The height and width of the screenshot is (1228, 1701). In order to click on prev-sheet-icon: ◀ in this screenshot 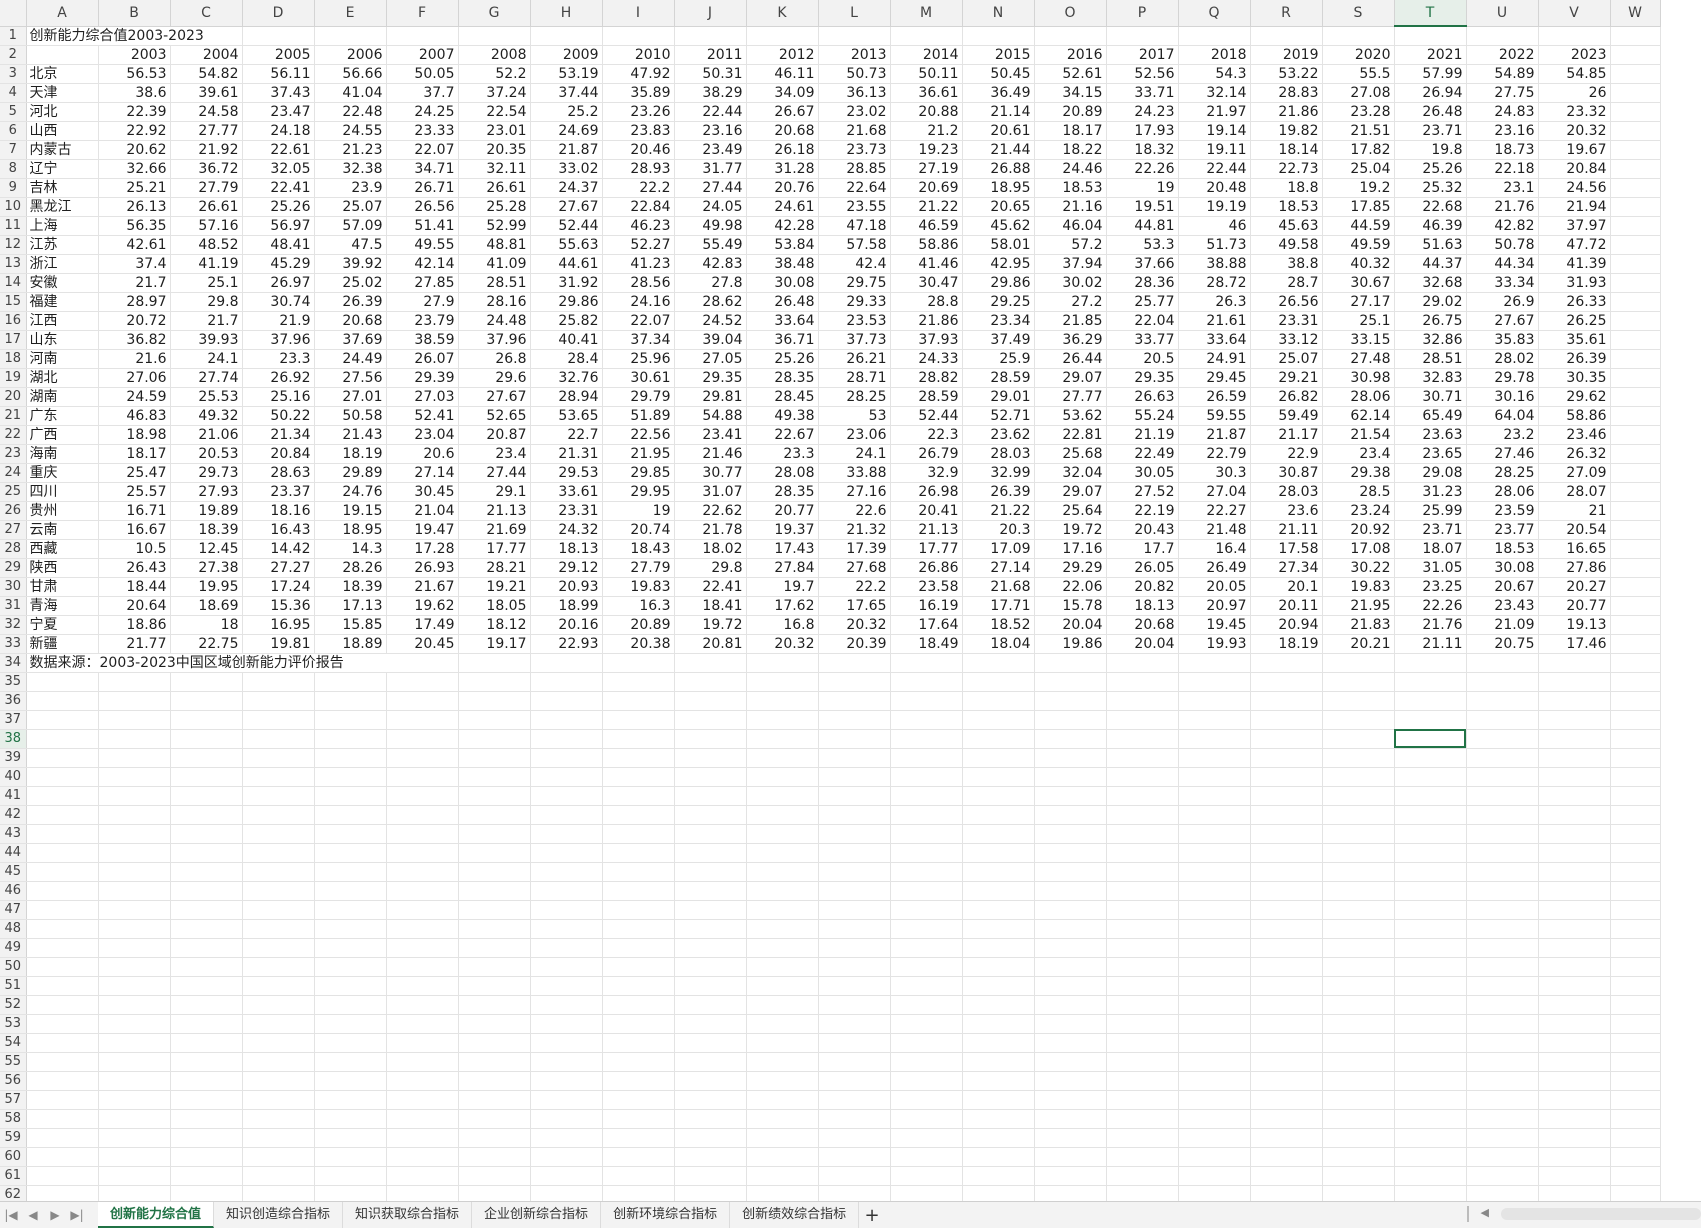, I will do `click(33, 1215)`.